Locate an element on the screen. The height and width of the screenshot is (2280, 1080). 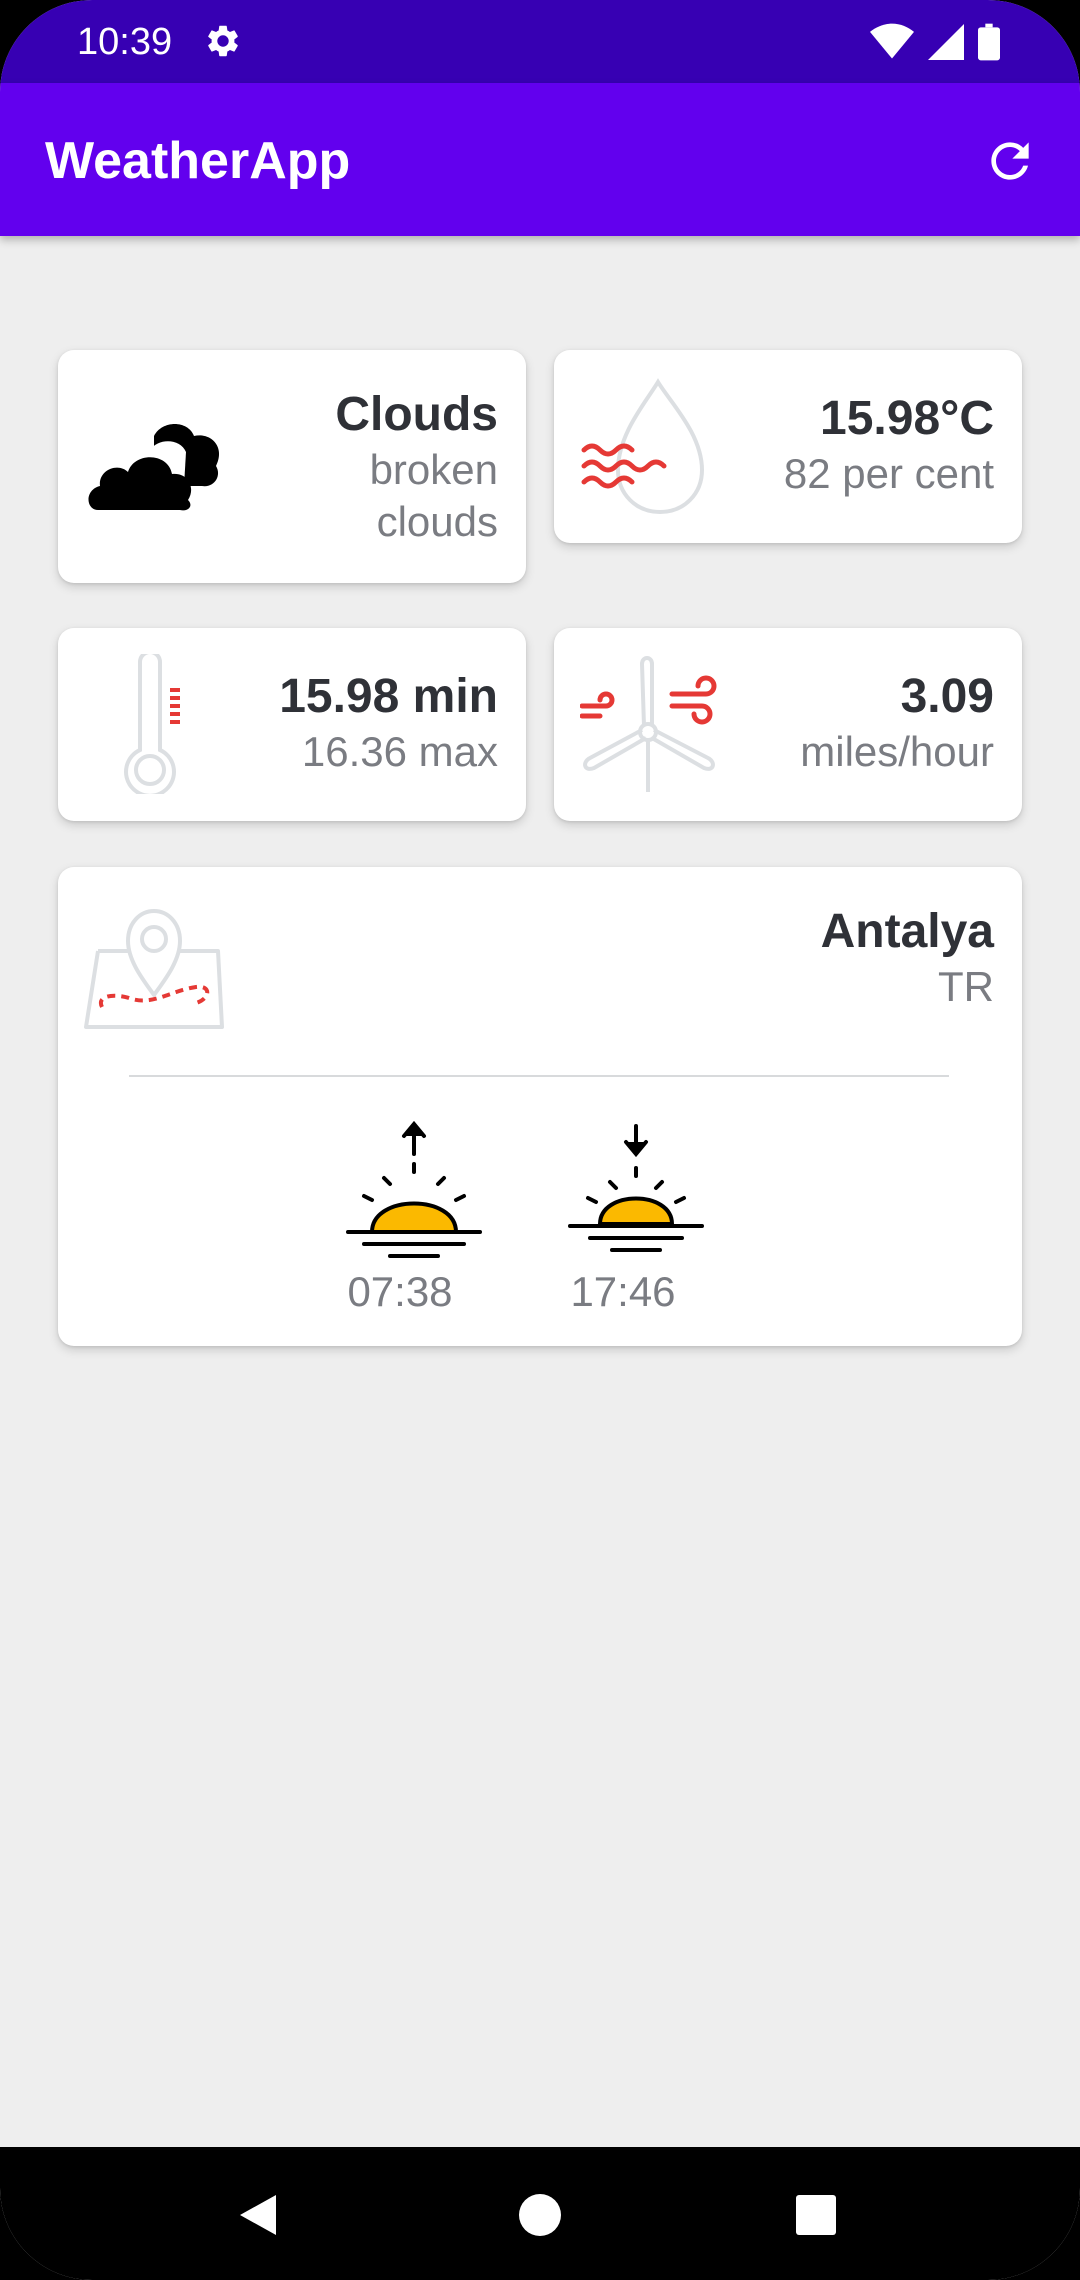
location-city: Antalya is located at coordinates (907, 931).